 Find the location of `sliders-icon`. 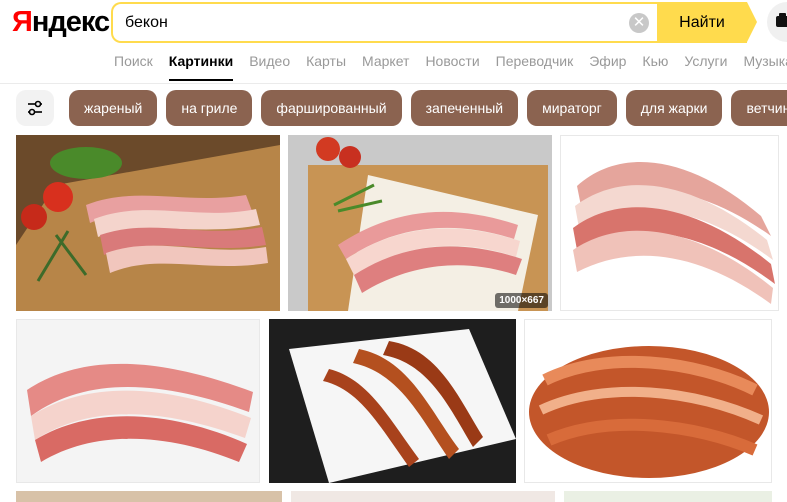

sliders-icon is located at coordinates (35, 108).